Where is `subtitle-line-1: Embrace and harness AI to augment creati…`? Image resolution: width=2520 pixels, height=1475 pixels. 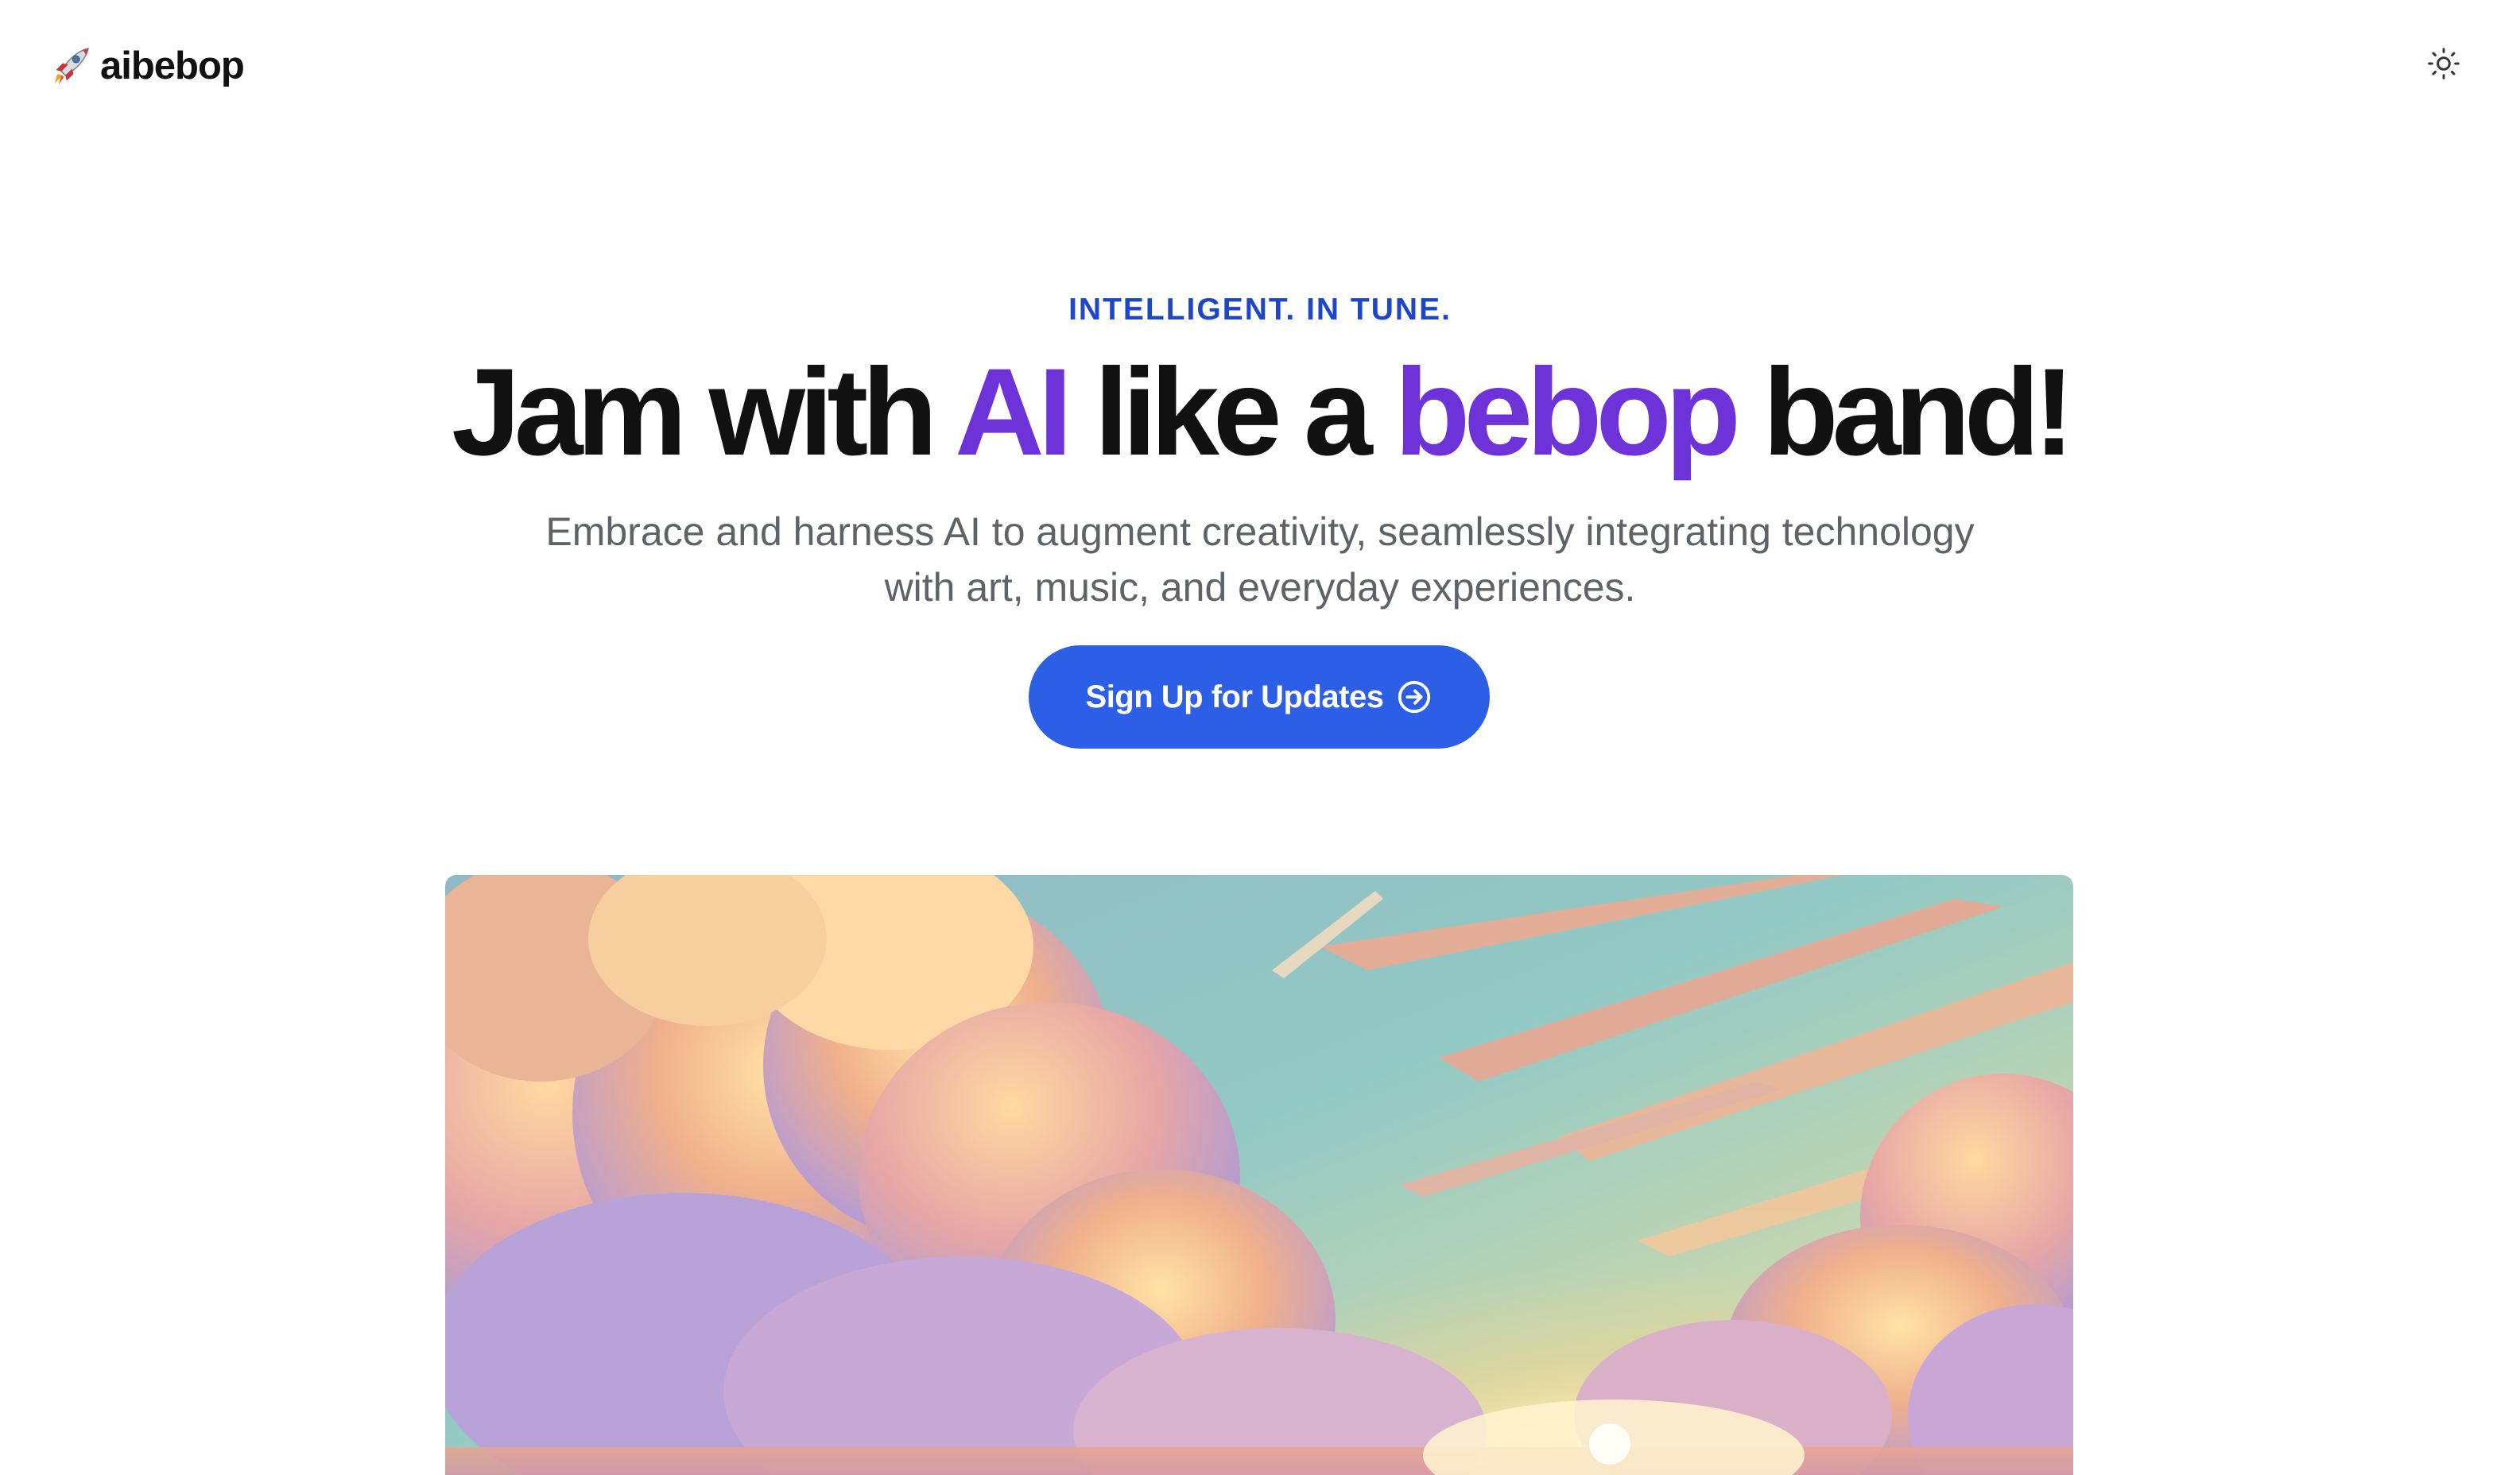 subtitle-line-1: Embrace and harness AI to augment creati… is located at coordinates (1260, 531).